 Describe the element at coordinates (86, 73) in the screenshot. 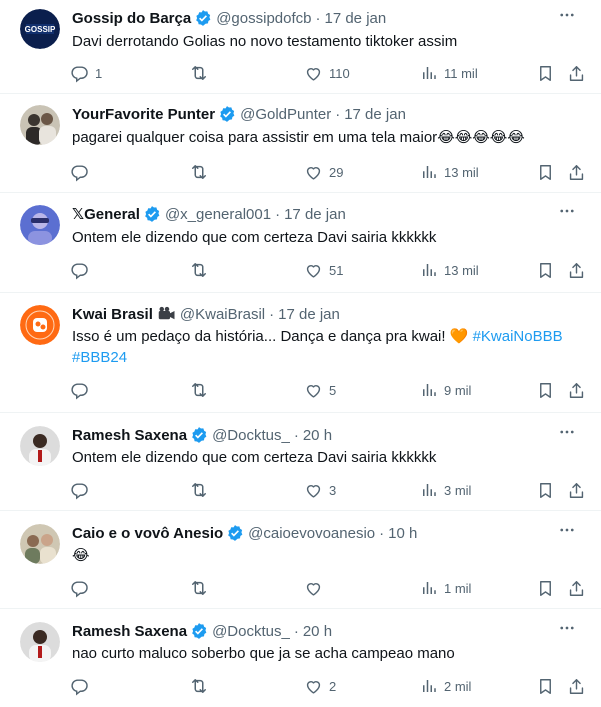

I see `reply-button: 1` at that location.